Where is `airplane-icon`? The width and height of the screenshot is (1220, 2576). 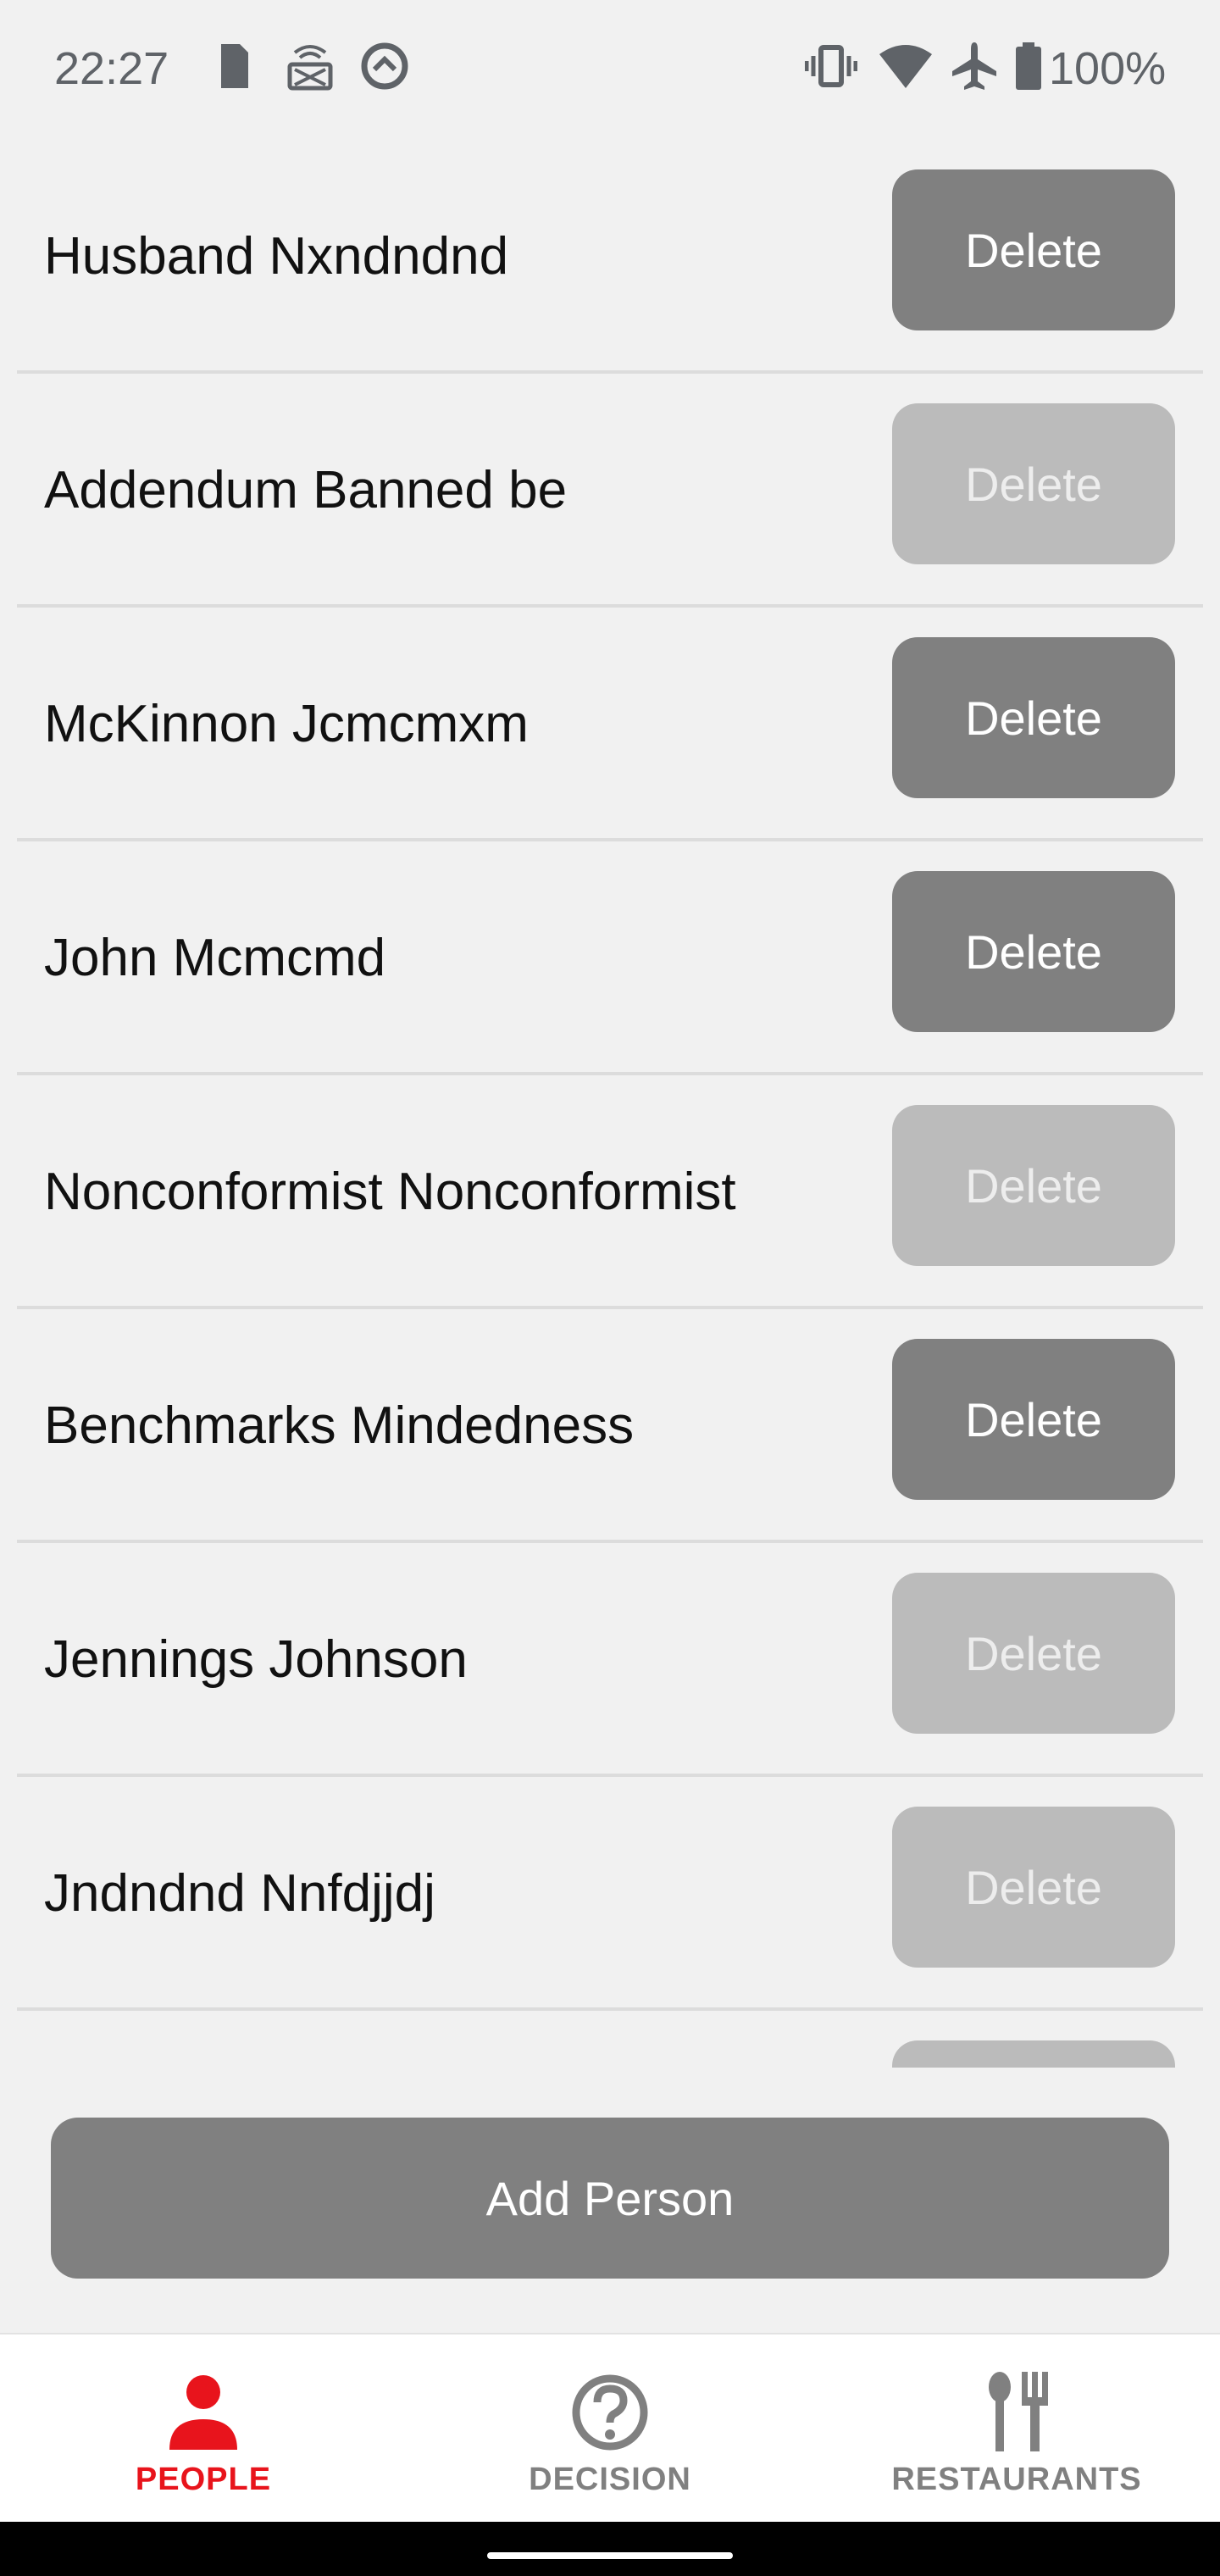 airplane-icon is located at coordinates (974, 66).